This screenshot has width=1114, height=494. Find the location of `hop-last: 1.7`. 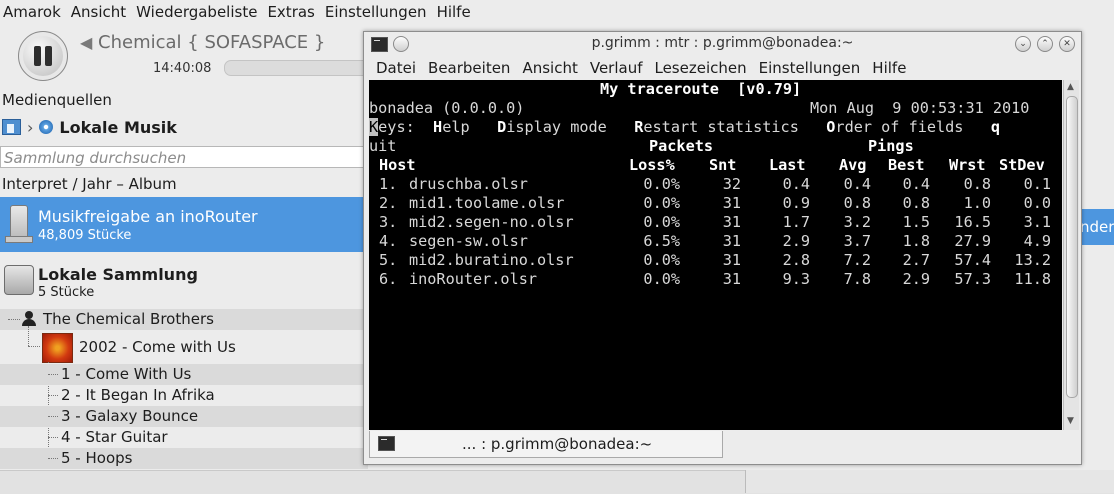

hop-last: 1.7 is located at coordinates (796, 222).